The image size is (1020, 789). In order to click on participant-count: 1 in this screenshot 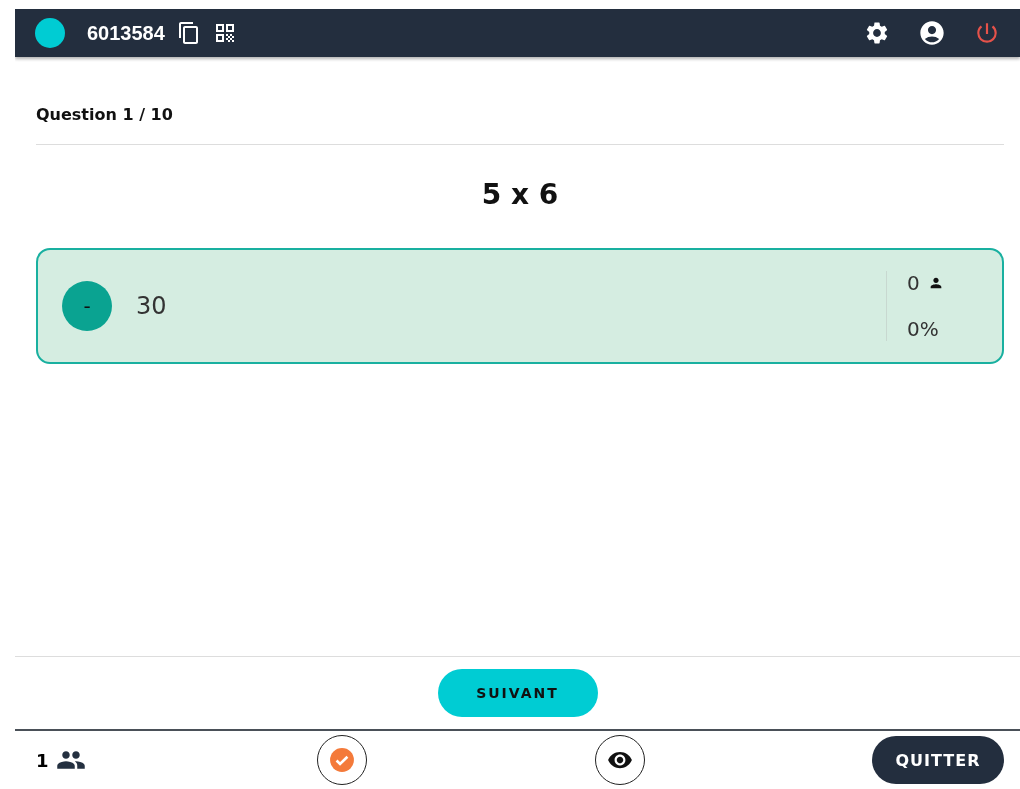, I will do `click(42, 760)`.